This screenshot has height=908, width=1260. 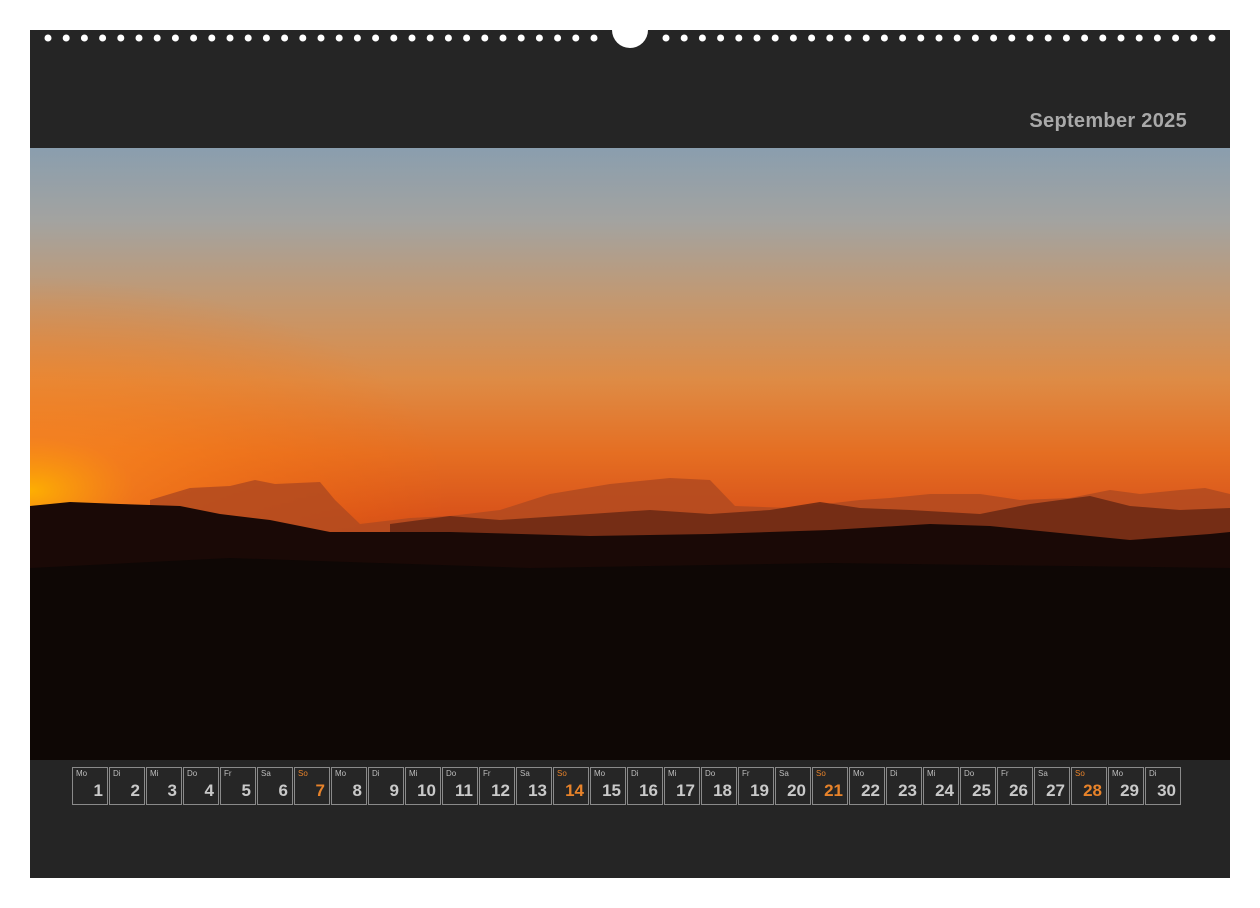 What do you see at coordinates (759, 790) in the screenshot?
I see `day-number: 19` at bounding box center [759, 790].